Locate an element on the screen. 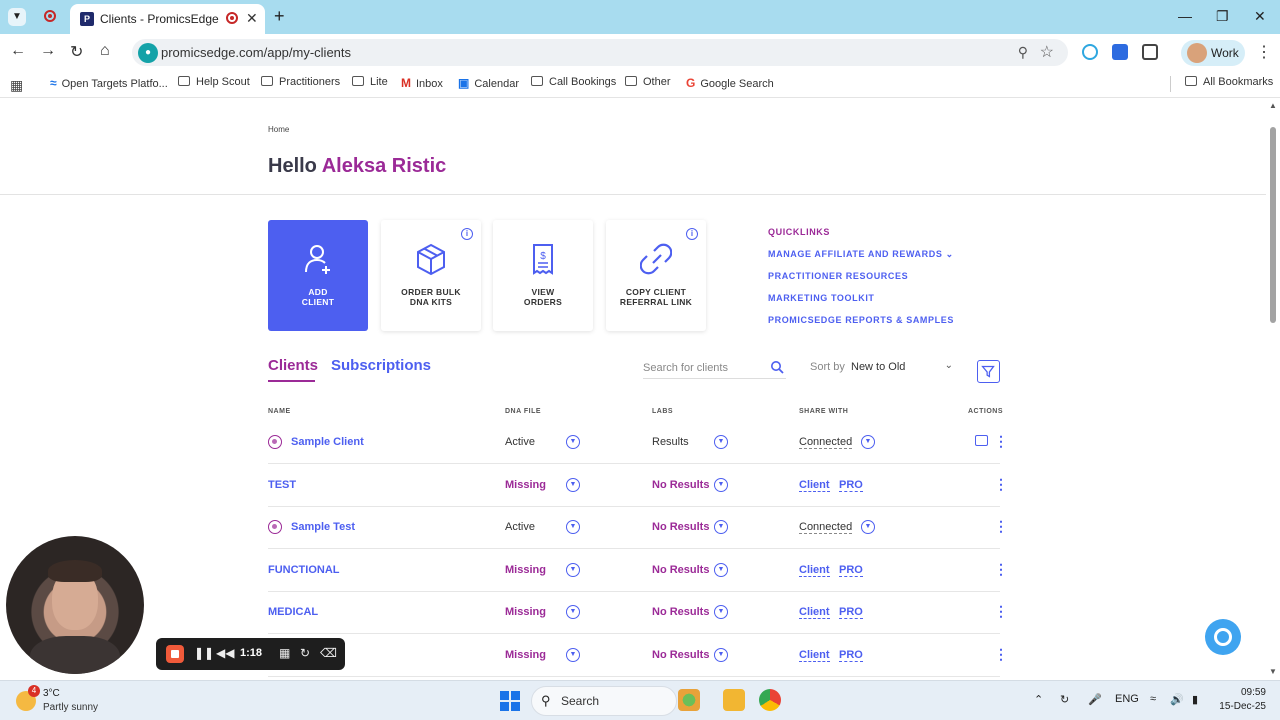 The height and width of the screenshot is (720, 1280). taskbar-search: ⚲ Search is located at coordinates (604, 701).